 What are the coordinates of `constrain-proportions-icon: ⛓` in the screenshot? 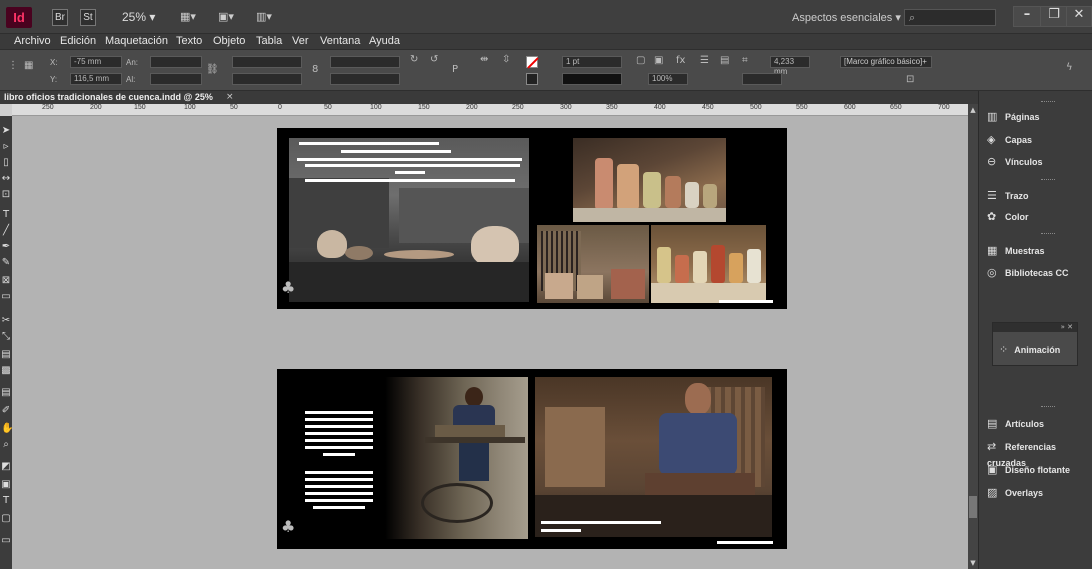 It's located at (212, 69).